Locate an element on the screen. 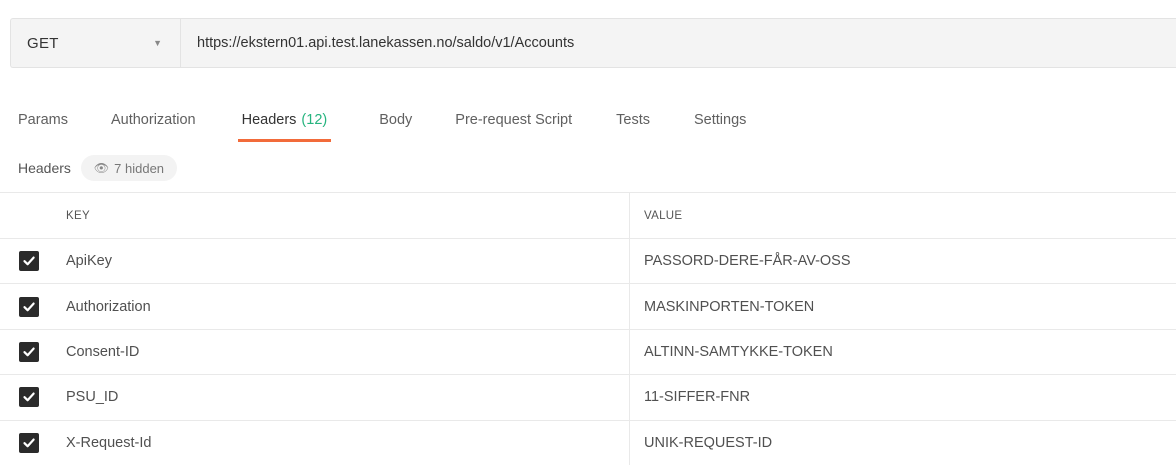 The width and height of the screenshot is (1176, 465). eye-icon: 👁︎ is located at coordinates (101, 168).